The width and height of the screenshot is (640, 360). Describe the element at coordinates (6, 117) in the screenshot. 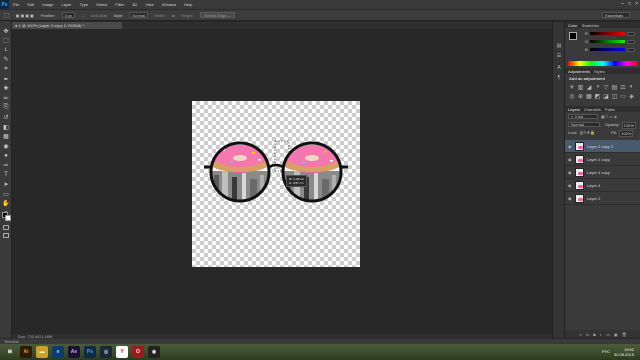

I see `history-brush-tool-icon: ↺` at that location.